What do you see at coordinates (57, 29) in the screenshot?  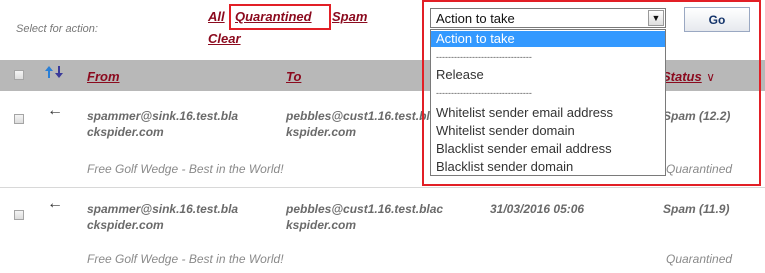 I see `select-for-action-label: Select for action:` at bounding box center [57, 29].